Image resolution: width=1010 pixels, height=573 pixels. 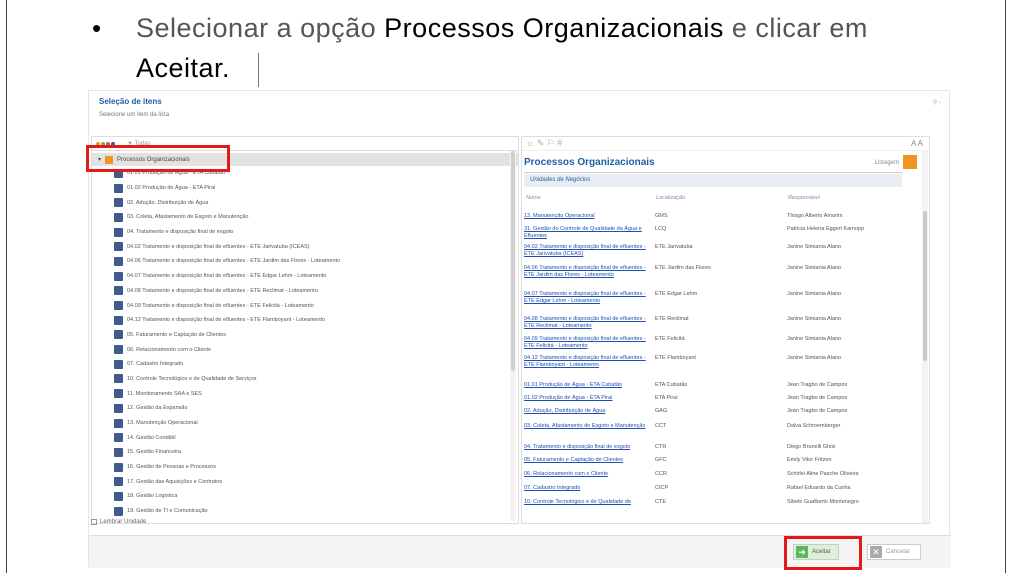 I want to click on row-name-link: 13. Manutenção Operacional, so click(x=588, y=216).